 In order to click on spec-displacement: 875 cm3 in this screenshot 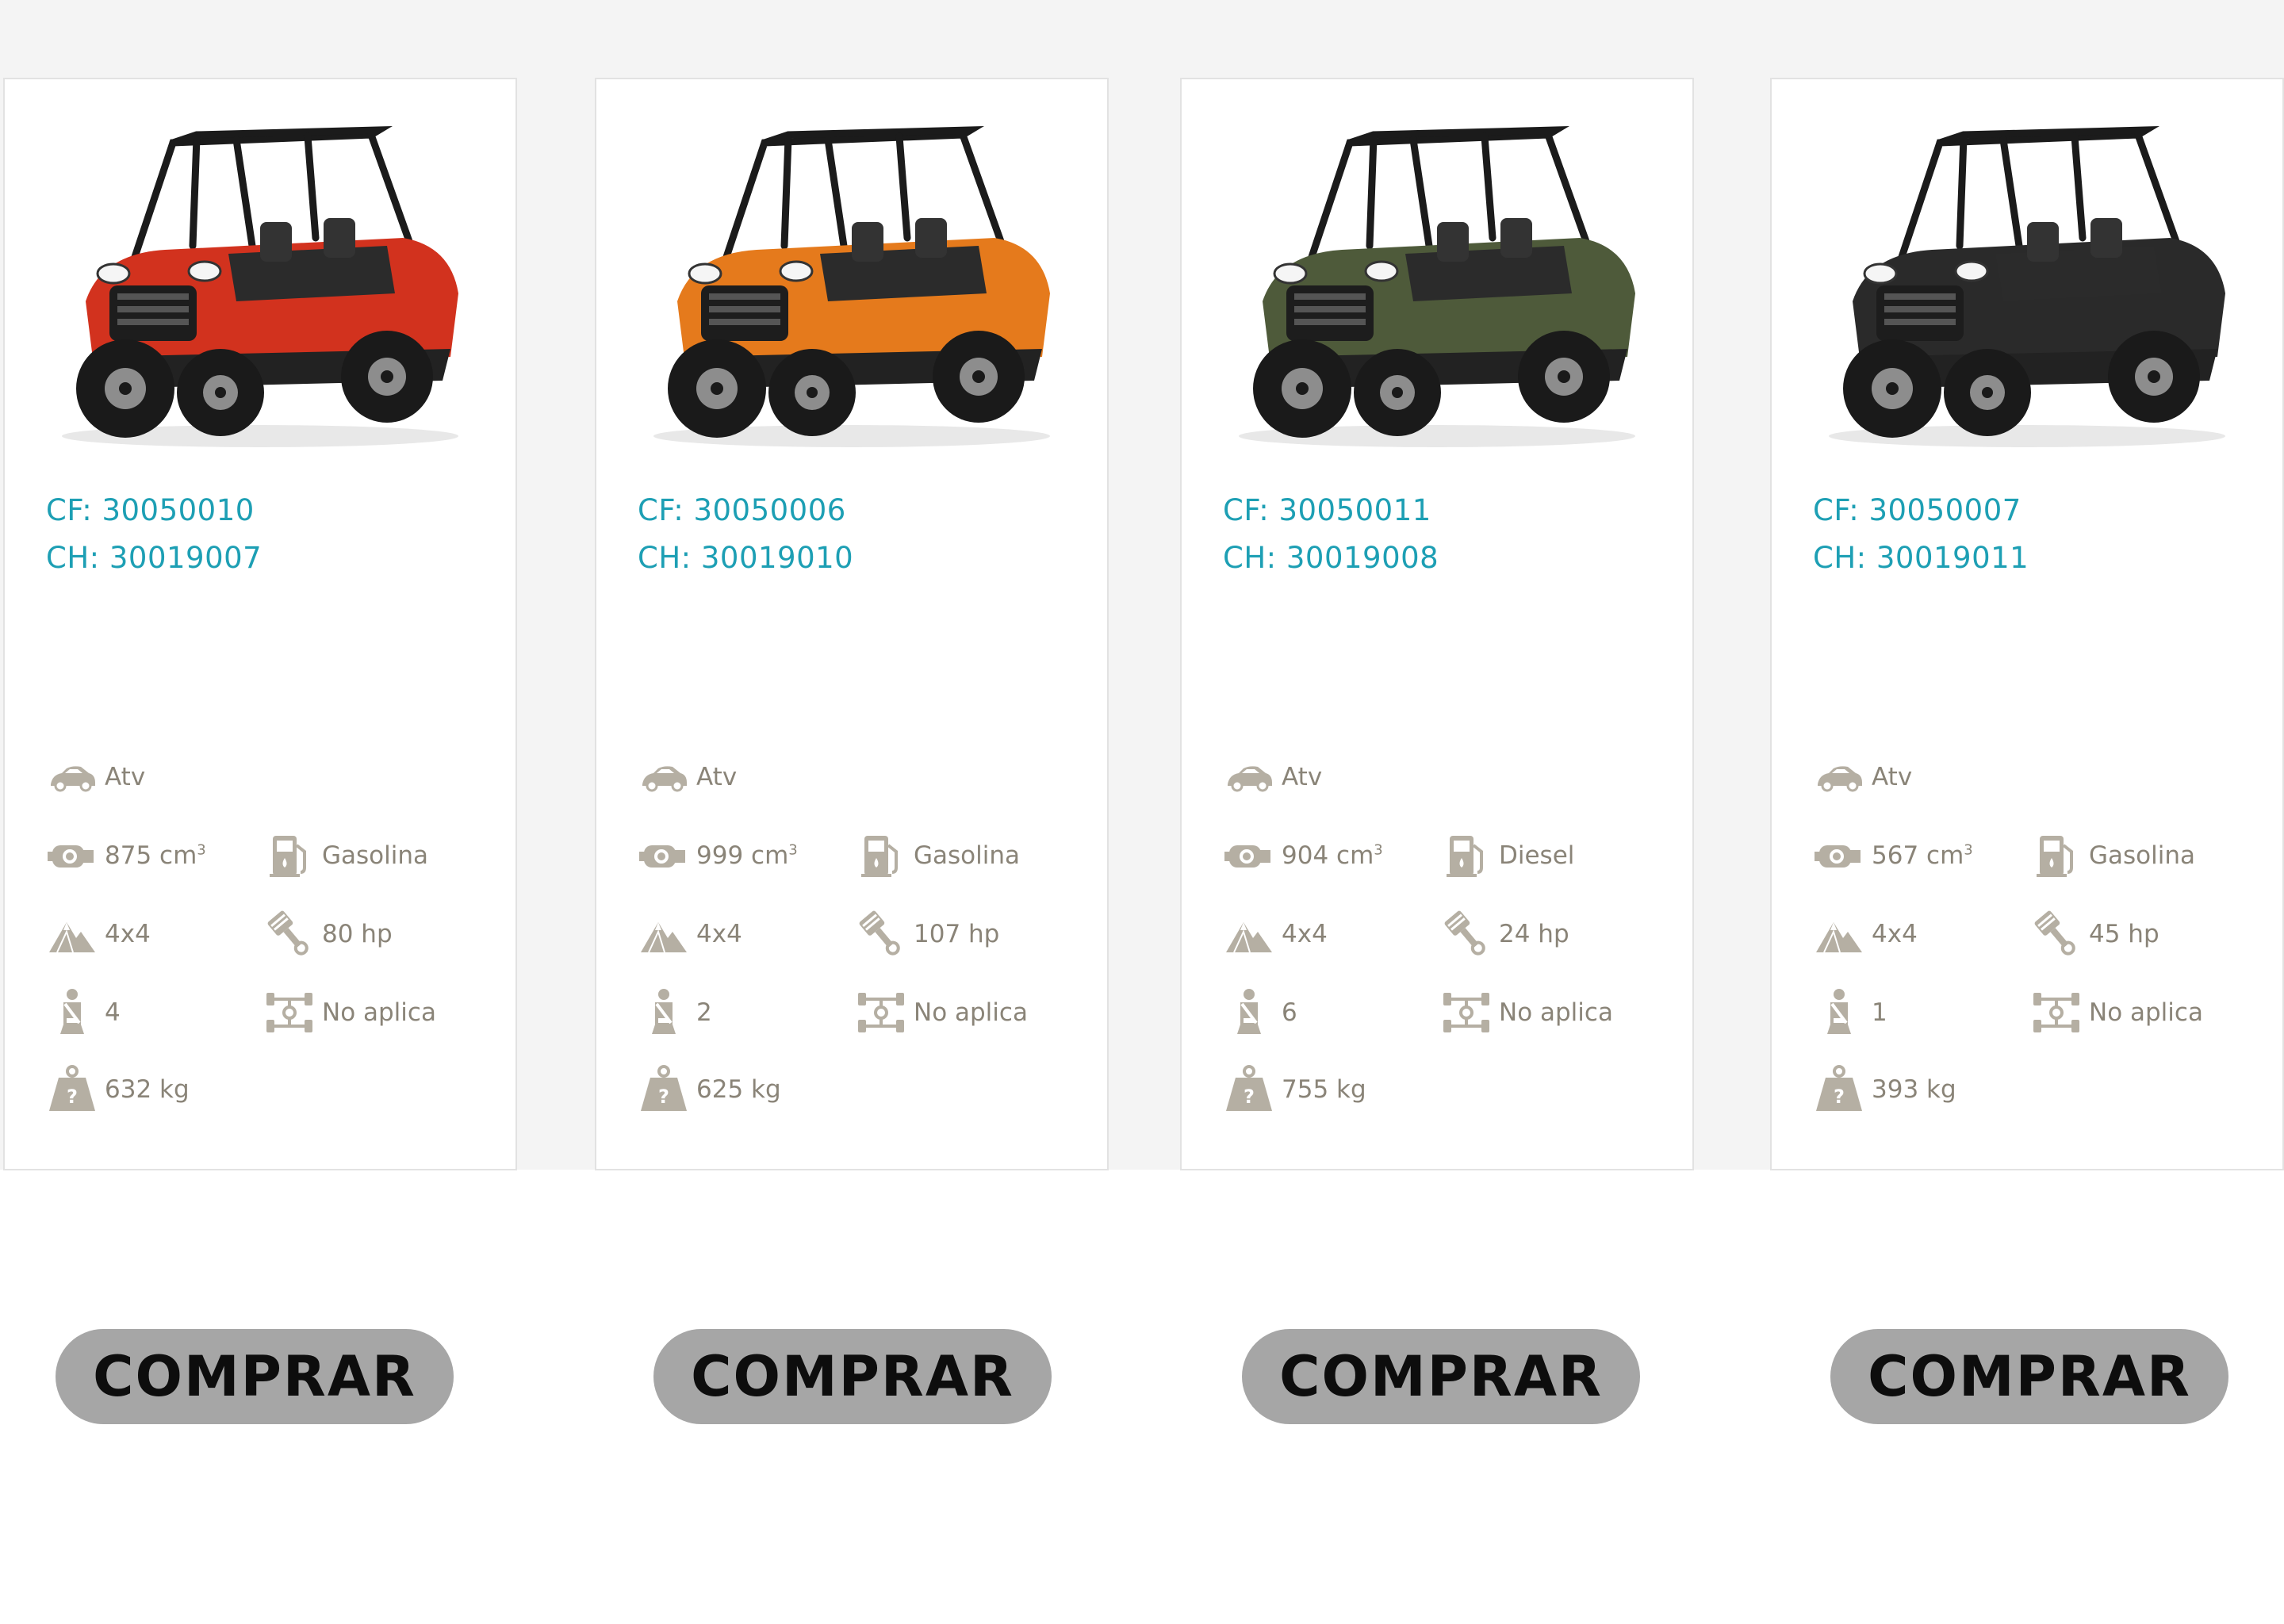, I will do `click(126, 855)`.